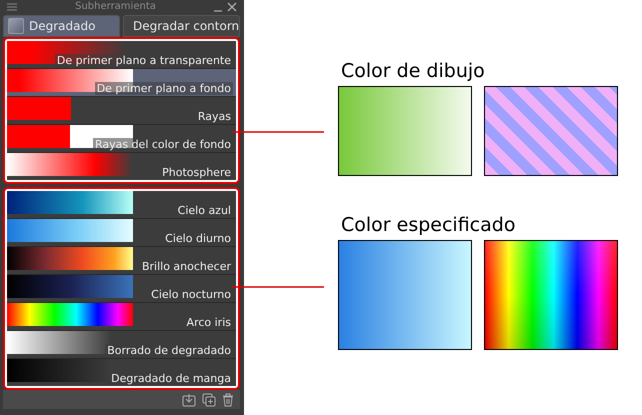 This screenshot has width=642, height=415. What do you see at coordinates (121, 205) in the screenshot?
I see `gradient-item: Cielo azul` at bounding box center [121, 205].